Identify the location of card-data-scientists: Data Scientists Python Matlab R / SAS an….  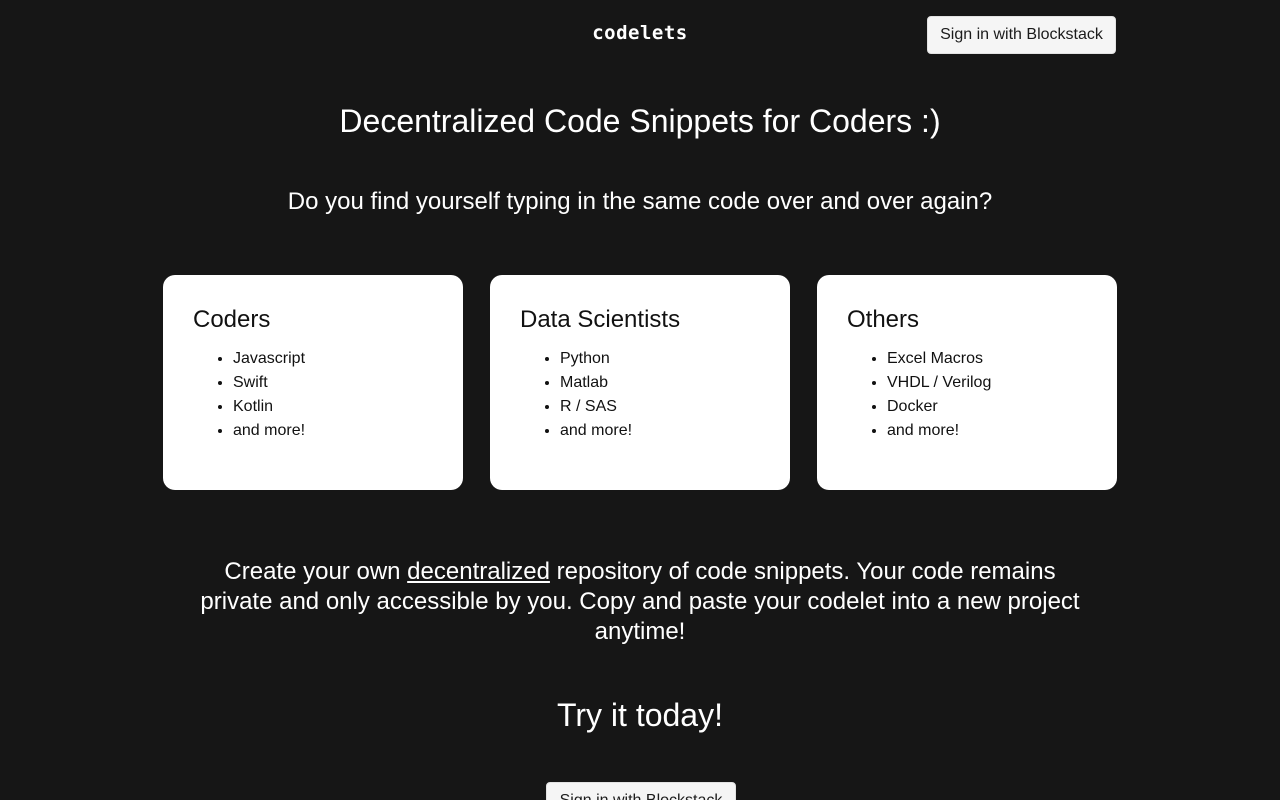
(640, 382).